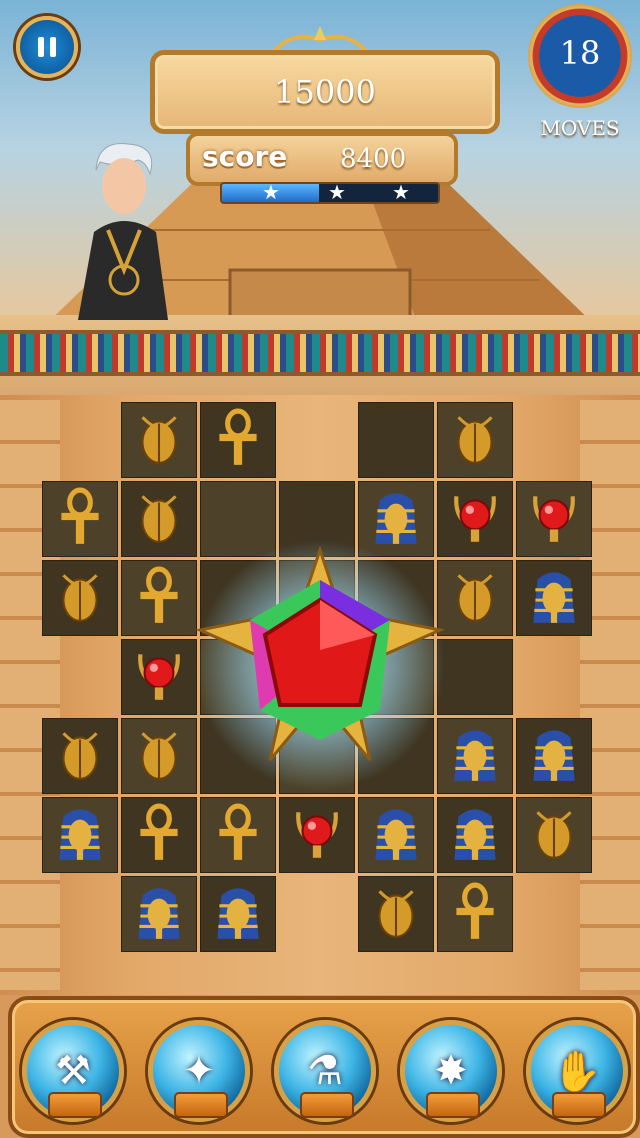  What do you see at coordinates (320, 665) in the screenshot?
I see `star-gem-burst` at bounding box center [320, 665].